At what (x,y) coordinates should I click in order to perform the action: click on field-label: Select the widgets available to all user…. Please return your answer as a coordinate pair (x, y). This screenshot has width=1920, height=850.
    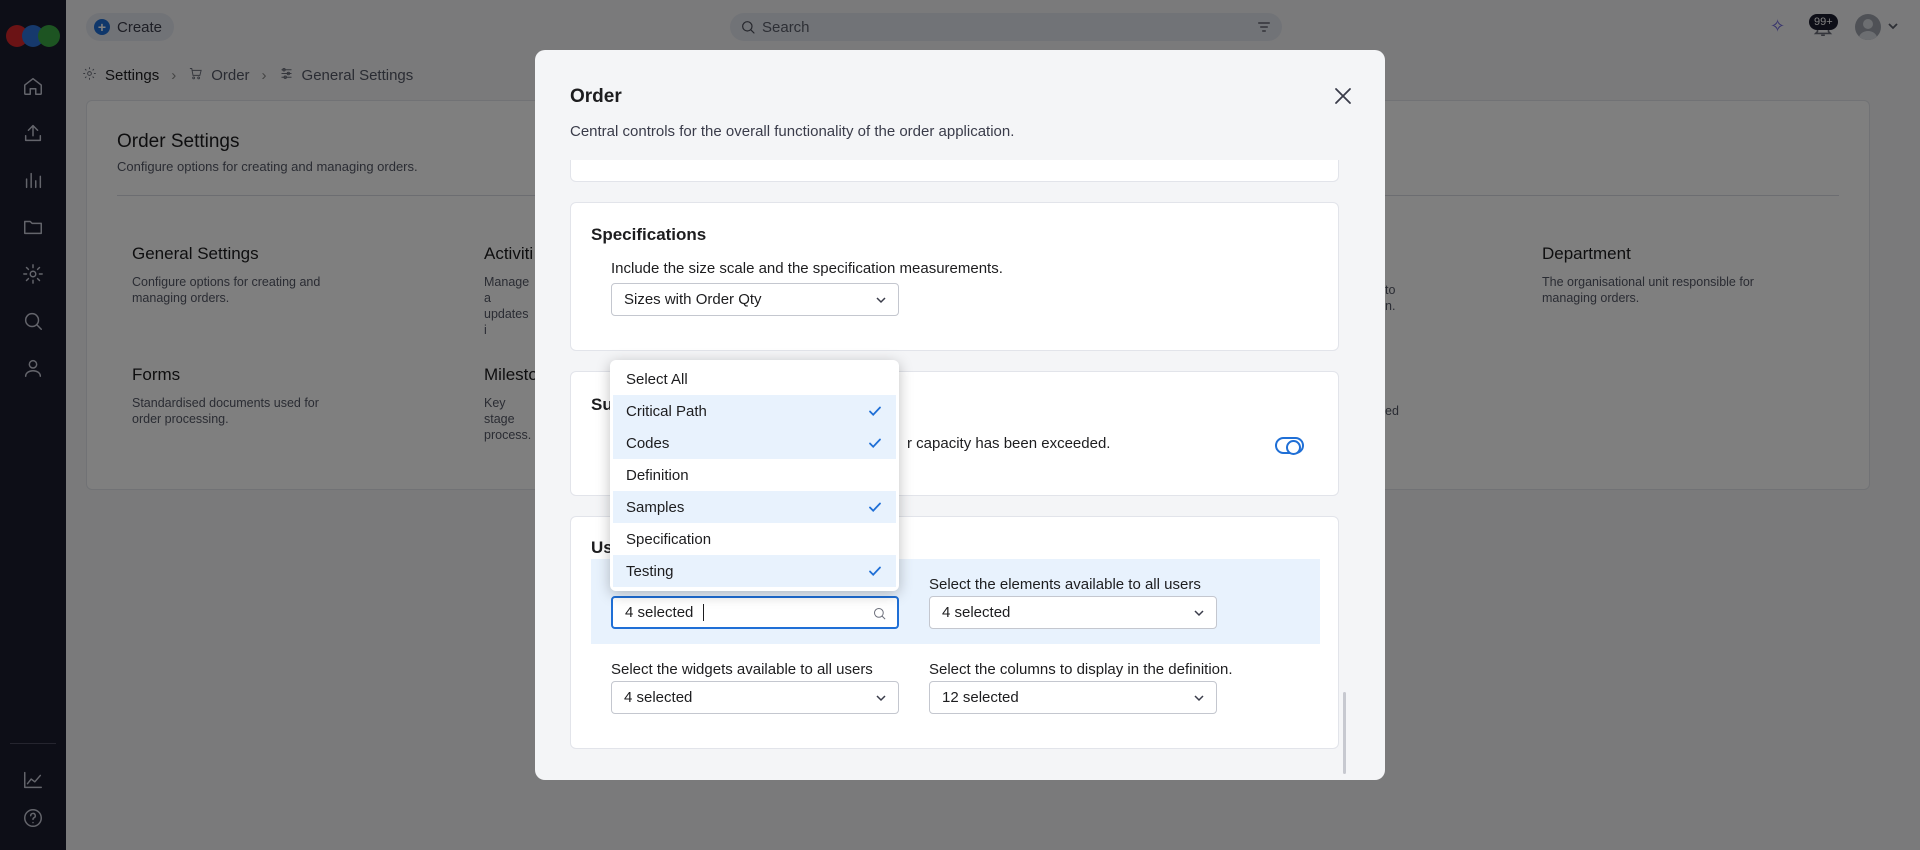
    Looking at the image, I should click on (742, 669).